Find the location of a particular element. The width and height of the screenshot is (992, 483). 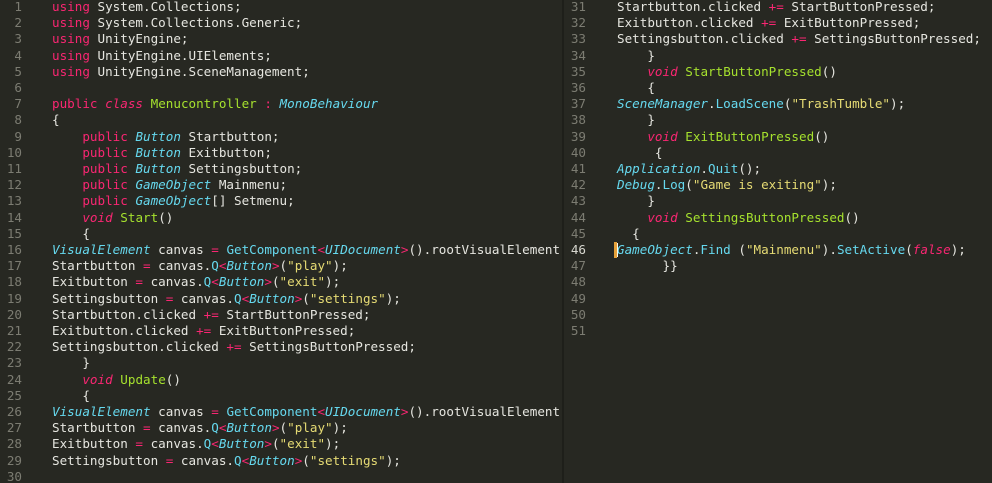

code-line: using UnityEngine; is located at coordinates (120, 39).